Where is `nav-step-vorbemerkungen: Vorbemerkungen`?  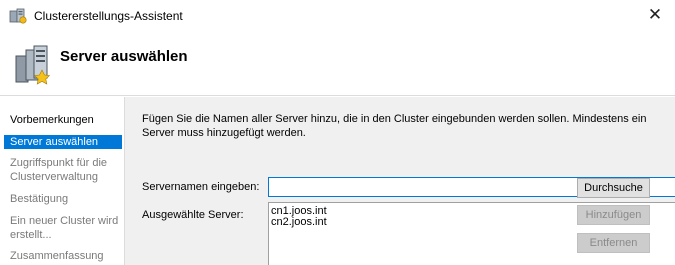 nav-step-vorbemerkungen: Vorbemerkungen is located at coordinates (66, 120).